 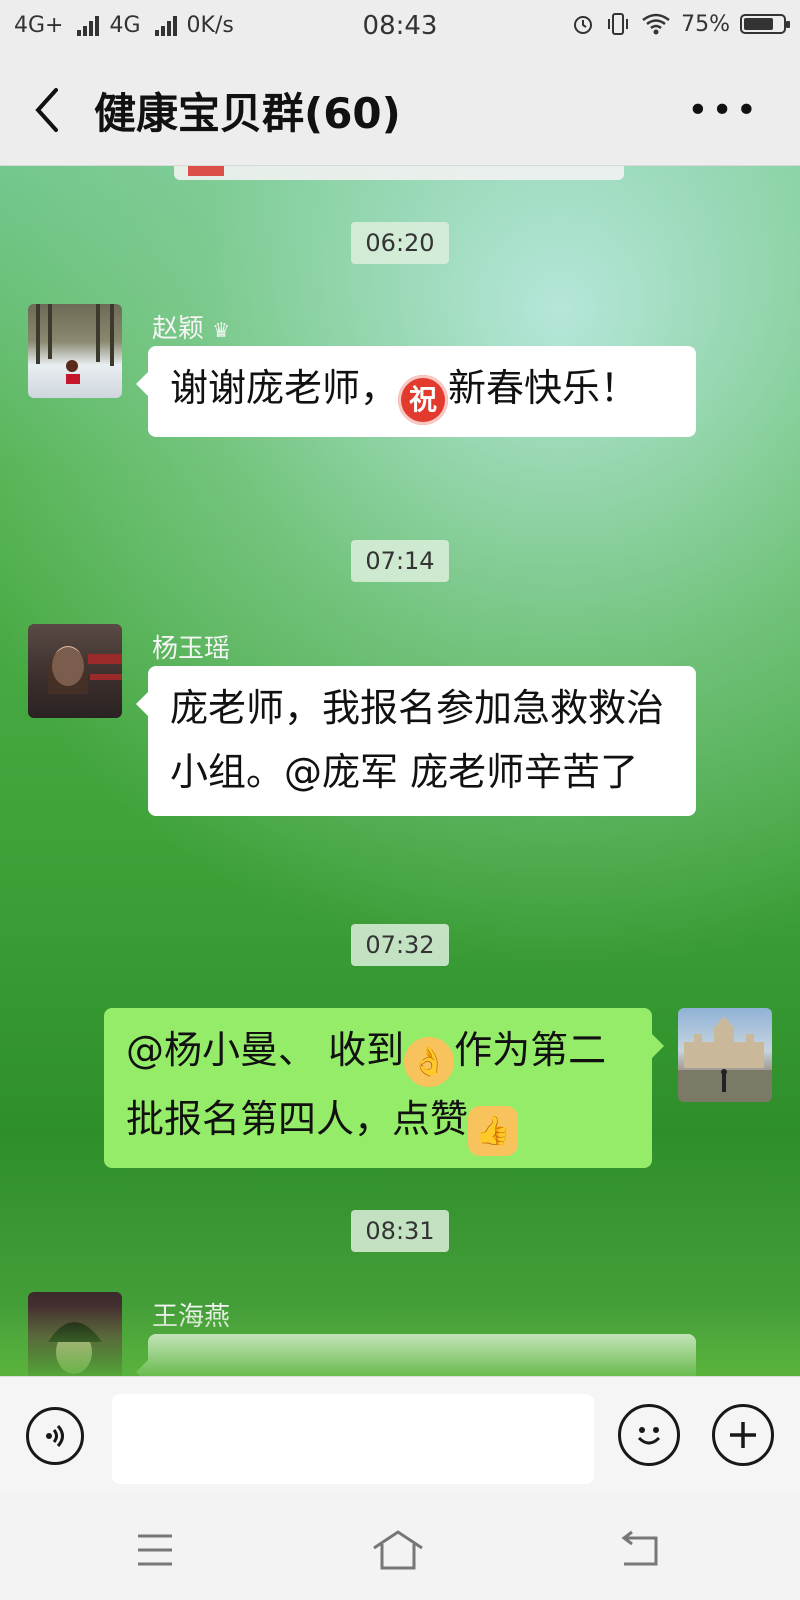 I want to click on plus-icon, so click(x=743, y=1435).